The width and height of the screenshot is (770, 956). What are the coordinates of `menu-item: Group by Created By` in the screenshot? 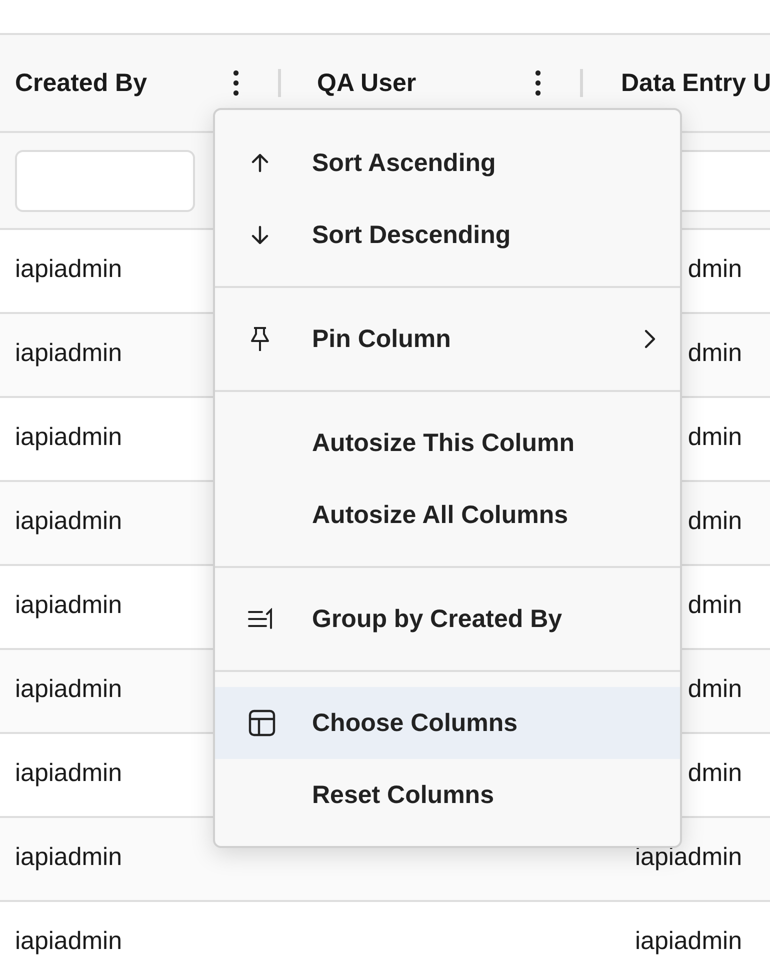 It's located at (447, 619).